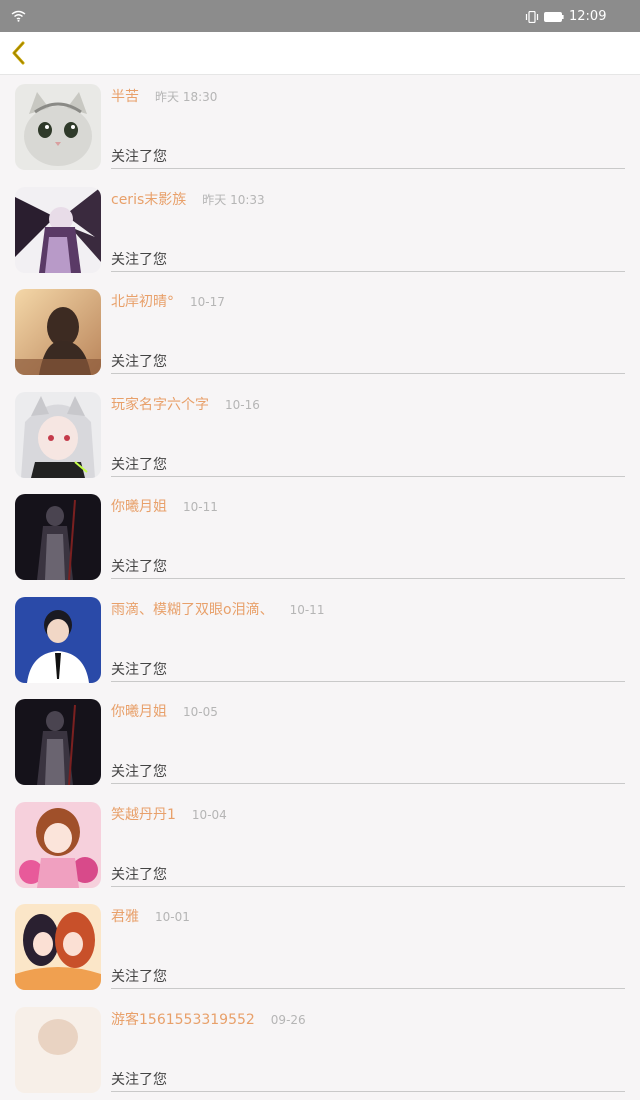 This screenshot has height=1100, width=640. Describe the element at coordinates (233, 200) in the screenshot. I see `timestamp: 昨天 10:33` at that location.